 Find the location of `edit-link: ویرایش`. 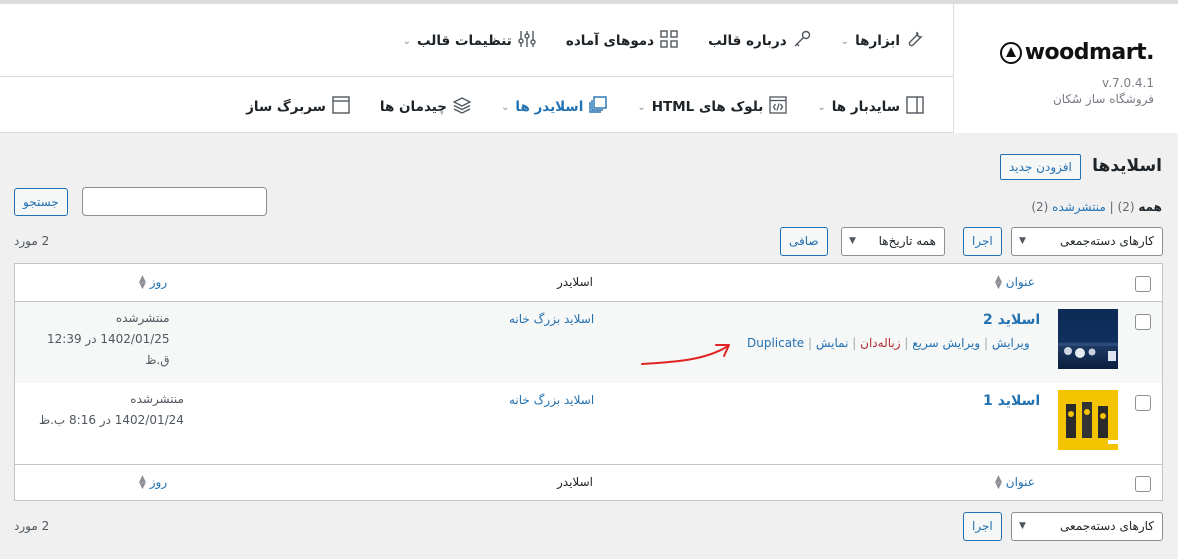

edit-link: ویرایش is located at coordinates (1011, 343).